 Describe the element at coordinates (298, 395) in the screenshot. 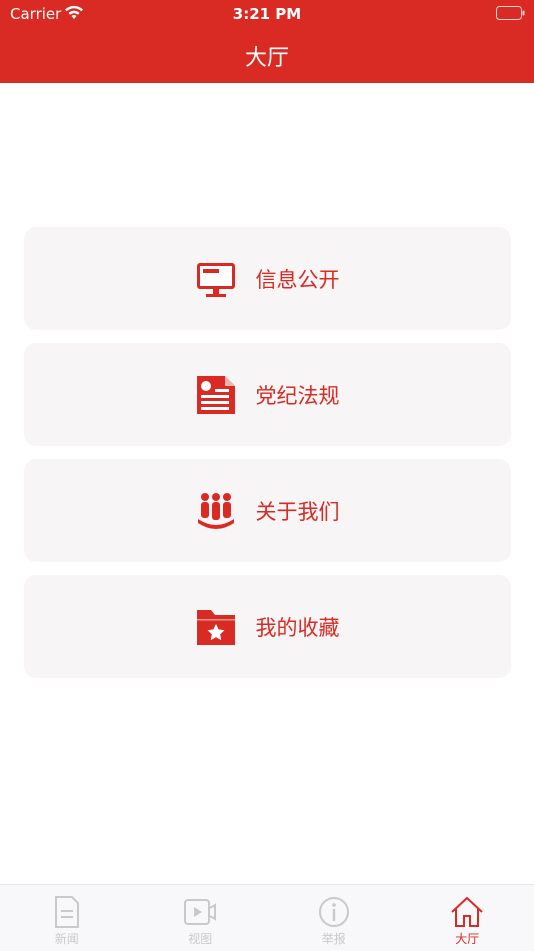

I see `menu-item-label: 党纪法规` at that location.